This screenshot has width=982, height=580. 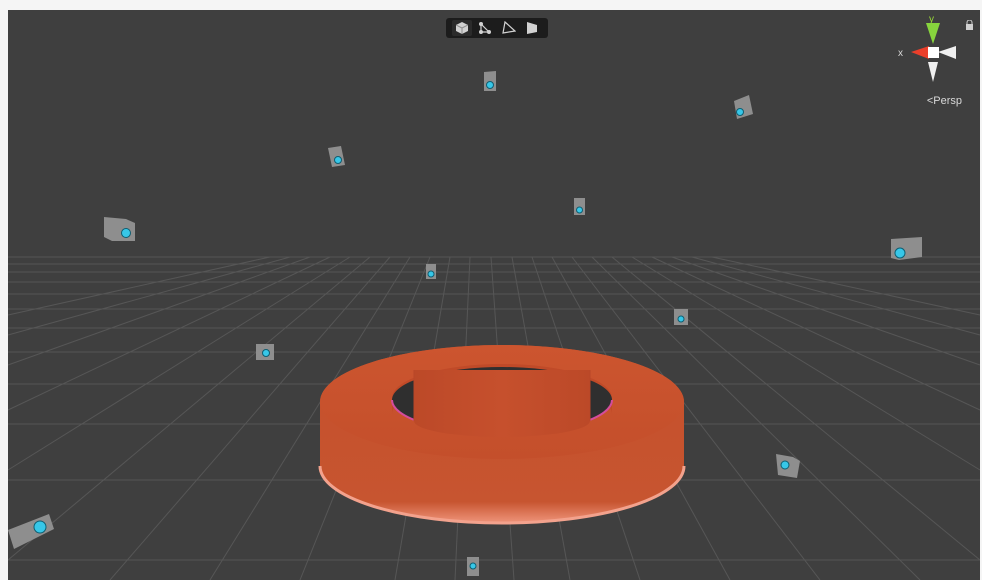 I want to click on cube-icon, so click(x=461, y=28).